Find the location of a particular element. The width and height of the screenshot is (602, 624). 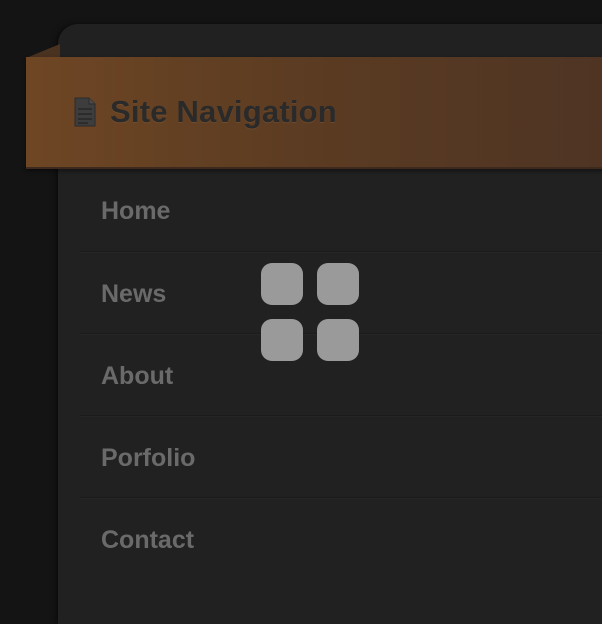

nav-item-label: Home is located at coordinates (136, 211).